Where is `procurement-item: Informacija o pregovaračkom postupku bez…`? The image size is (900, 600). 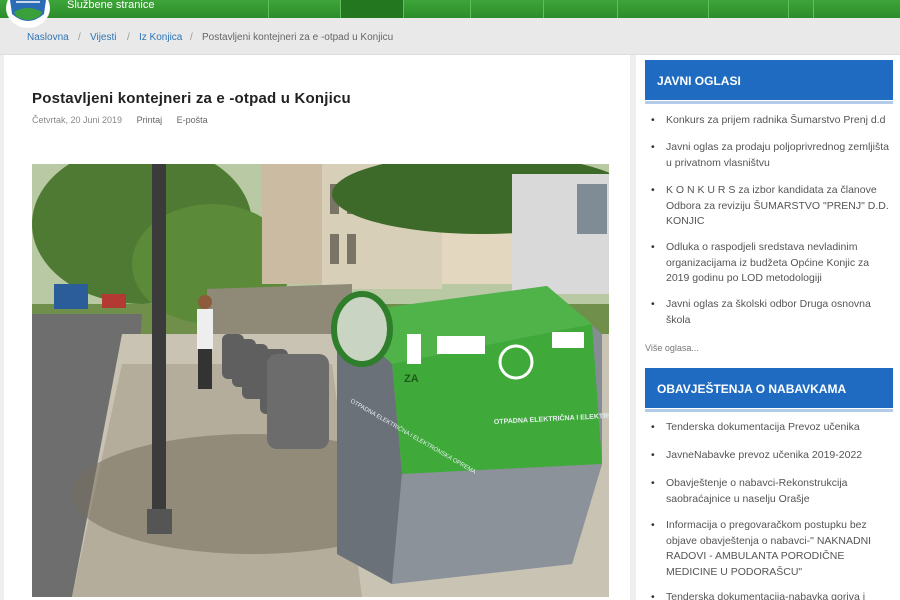
procurement-item: Informacija o pregovaračkom postupku bez… is located at coordinates (771, 549).